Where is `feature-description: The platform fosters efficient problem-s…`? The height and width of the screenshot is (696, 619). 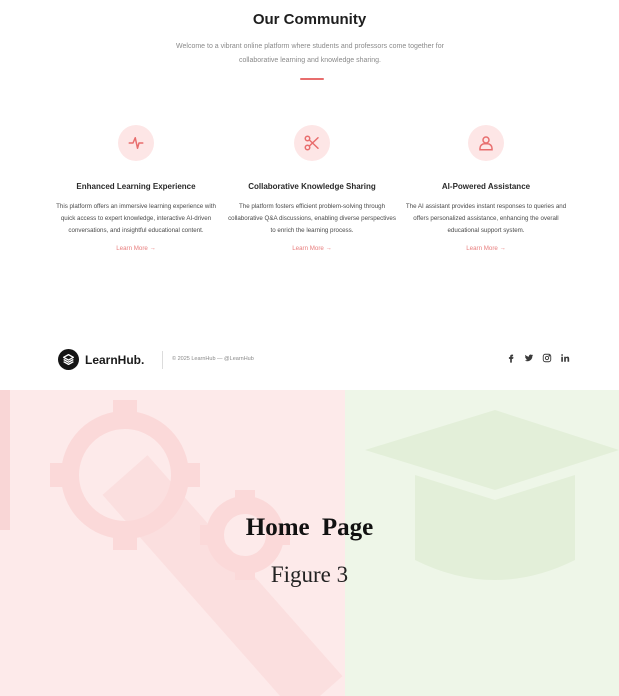 feature-description: The platform fosters efficient problem-s… is located at coordinates (312, 218).